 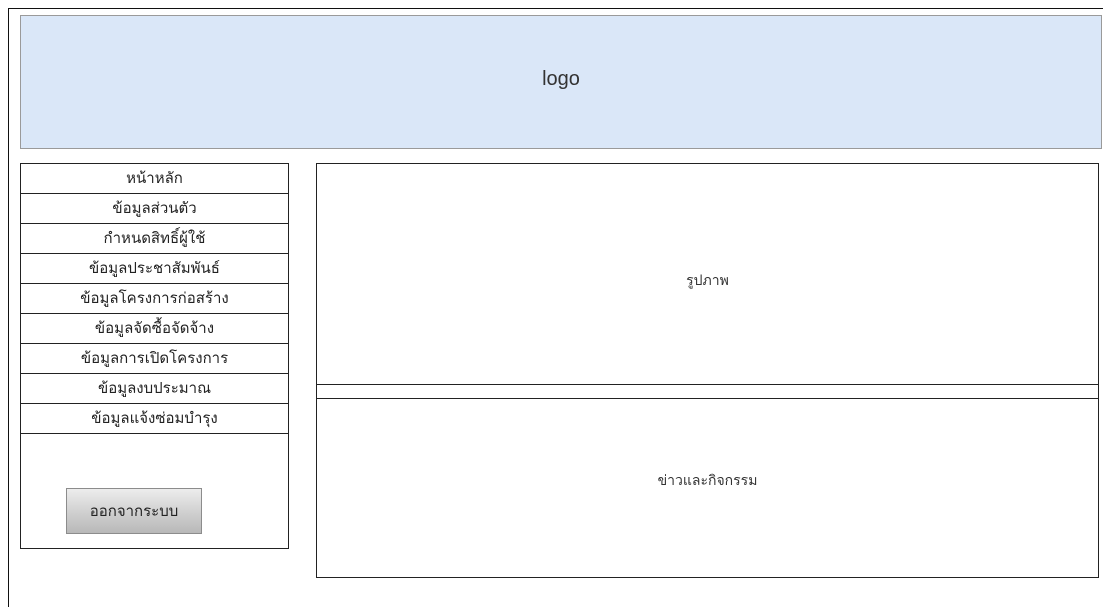 I want to click on sidebar-item-budget: ข้อมูลงบประมาณ, so click(x=154, y=389).